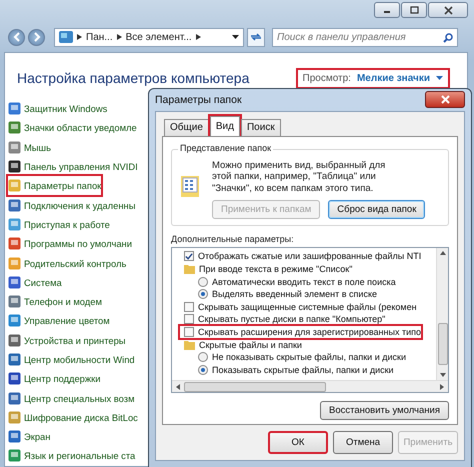 The height and width of the screenshot is (467, 474). Describe the element at coordinates (268, 269) in the screenshot. I see `option-row: При вводе текста в режиме "Список"` at that location.